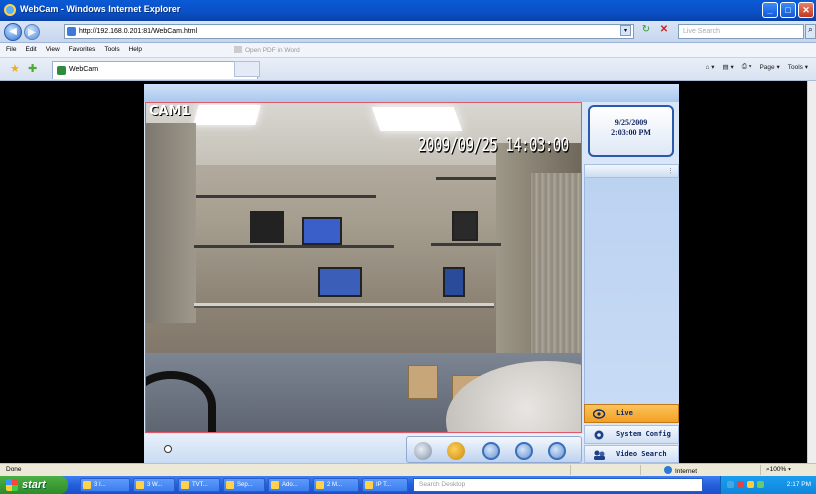 This screenshot has height=494, width=816. Describe the element at coordinates (32, 68) in the screenshot. I see `add-favorite-icon: ✚` at that location.